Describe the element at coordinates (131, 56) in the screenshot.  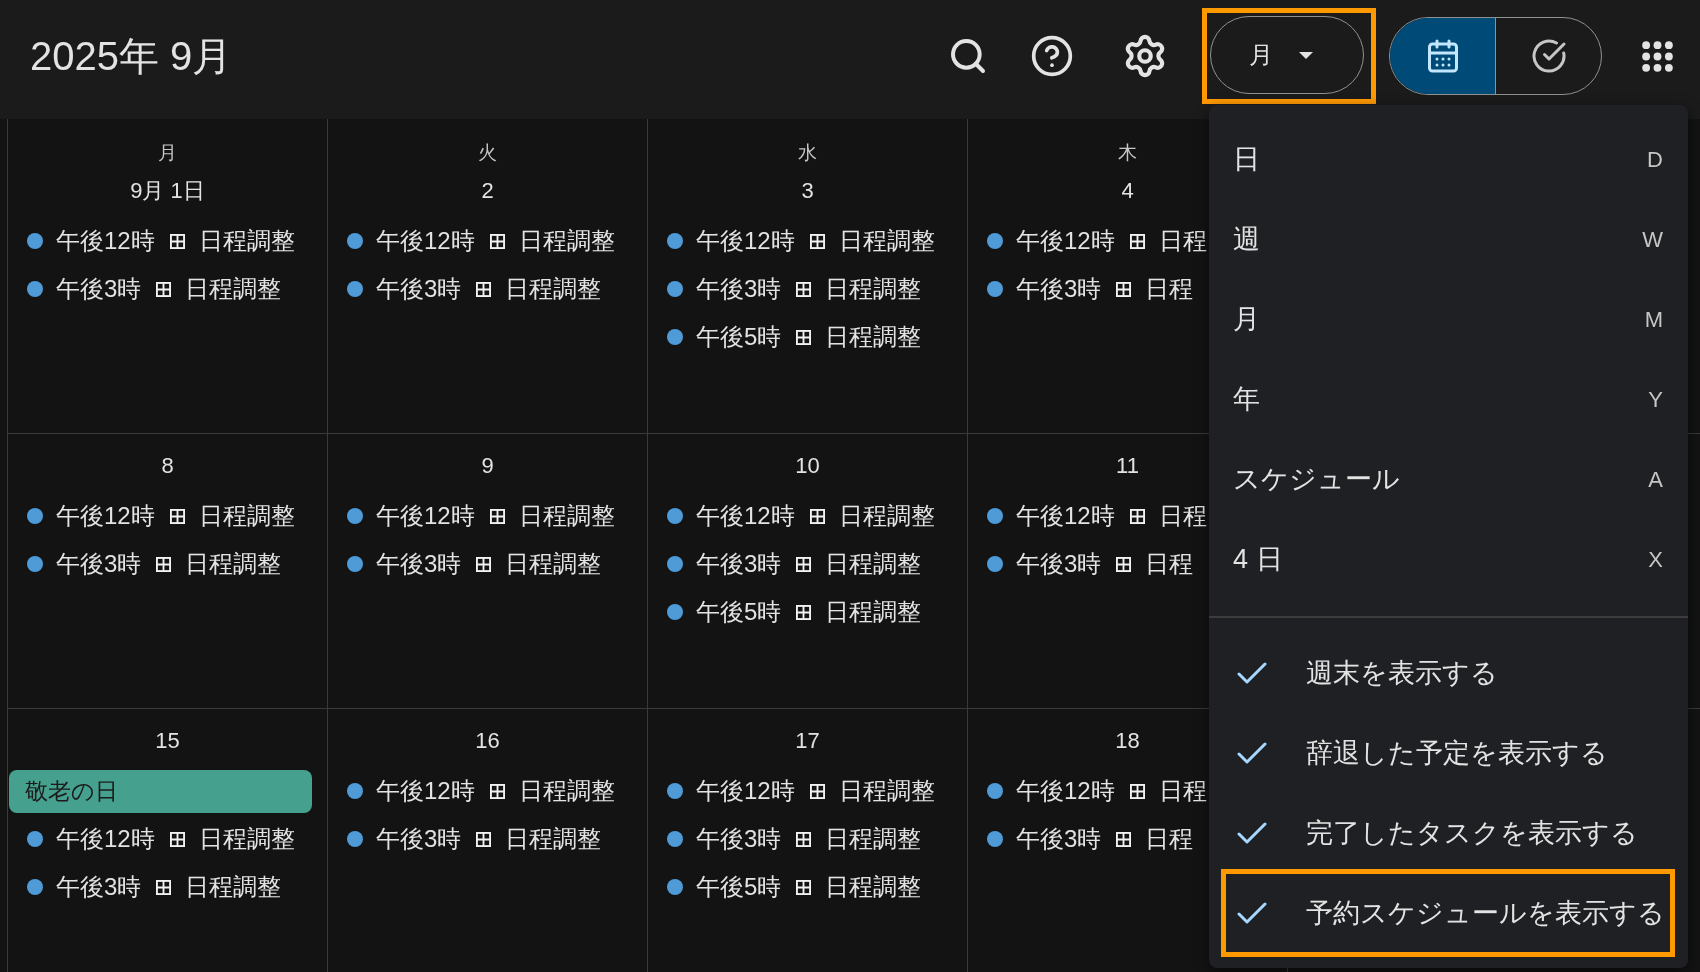
I see `month-title: 2025年 9月` at that location.